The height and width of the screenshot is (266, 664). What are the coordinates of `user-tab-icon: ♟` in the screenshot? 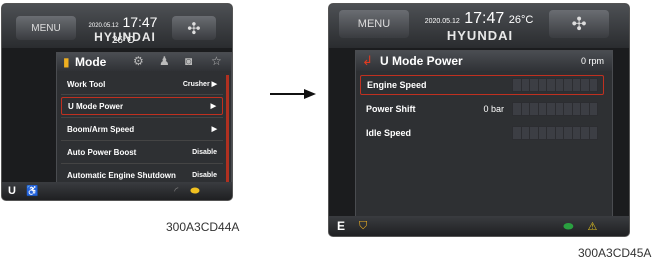 It's located at (164, 61).